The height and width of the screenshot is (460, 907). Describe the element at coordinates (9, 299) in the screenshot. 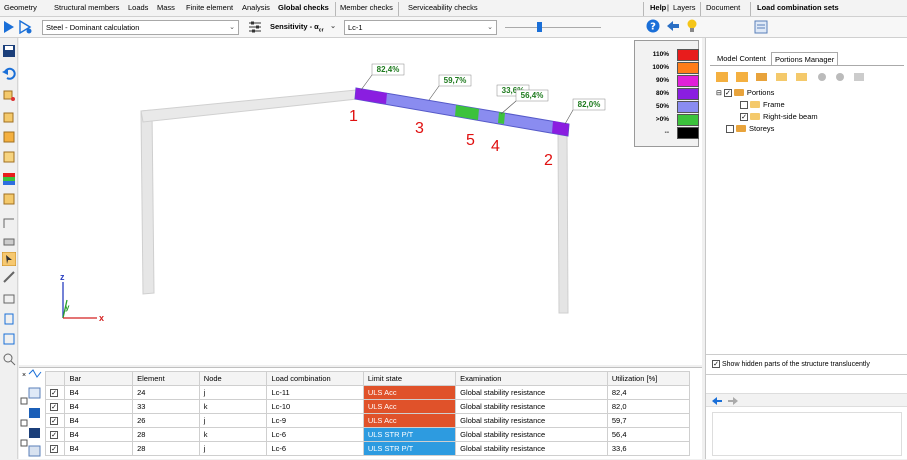

I see `view-front-icon` at that location.